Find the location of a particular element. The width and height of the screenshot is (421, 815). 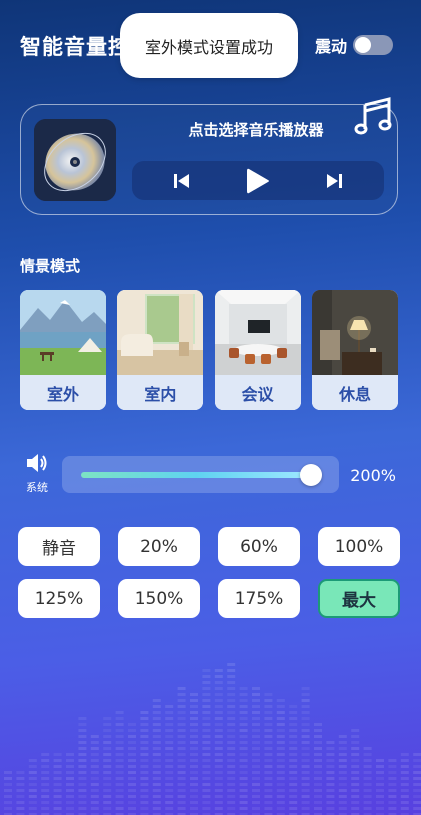

indoor-lounge-image is located at coordinates (160, 332).